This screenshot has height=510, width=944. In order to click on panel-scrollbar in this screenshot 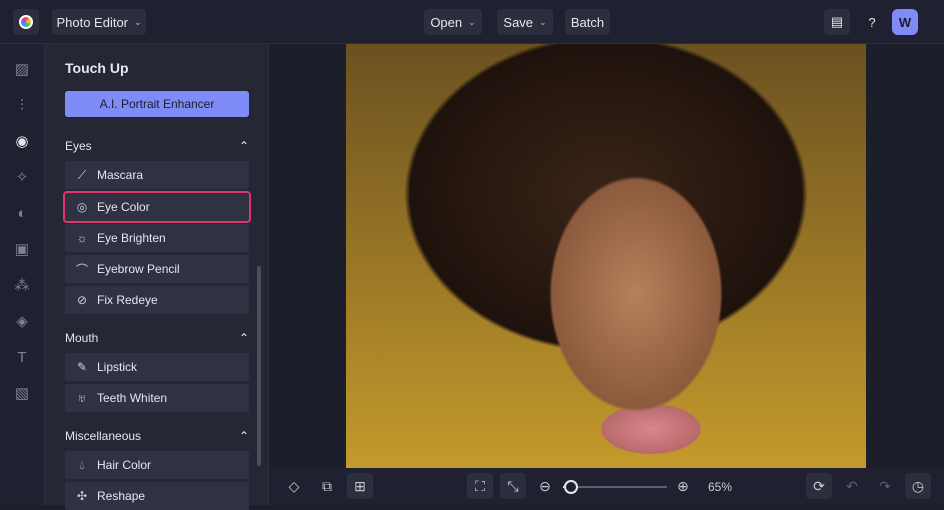, I will do `click(259, 366)`.